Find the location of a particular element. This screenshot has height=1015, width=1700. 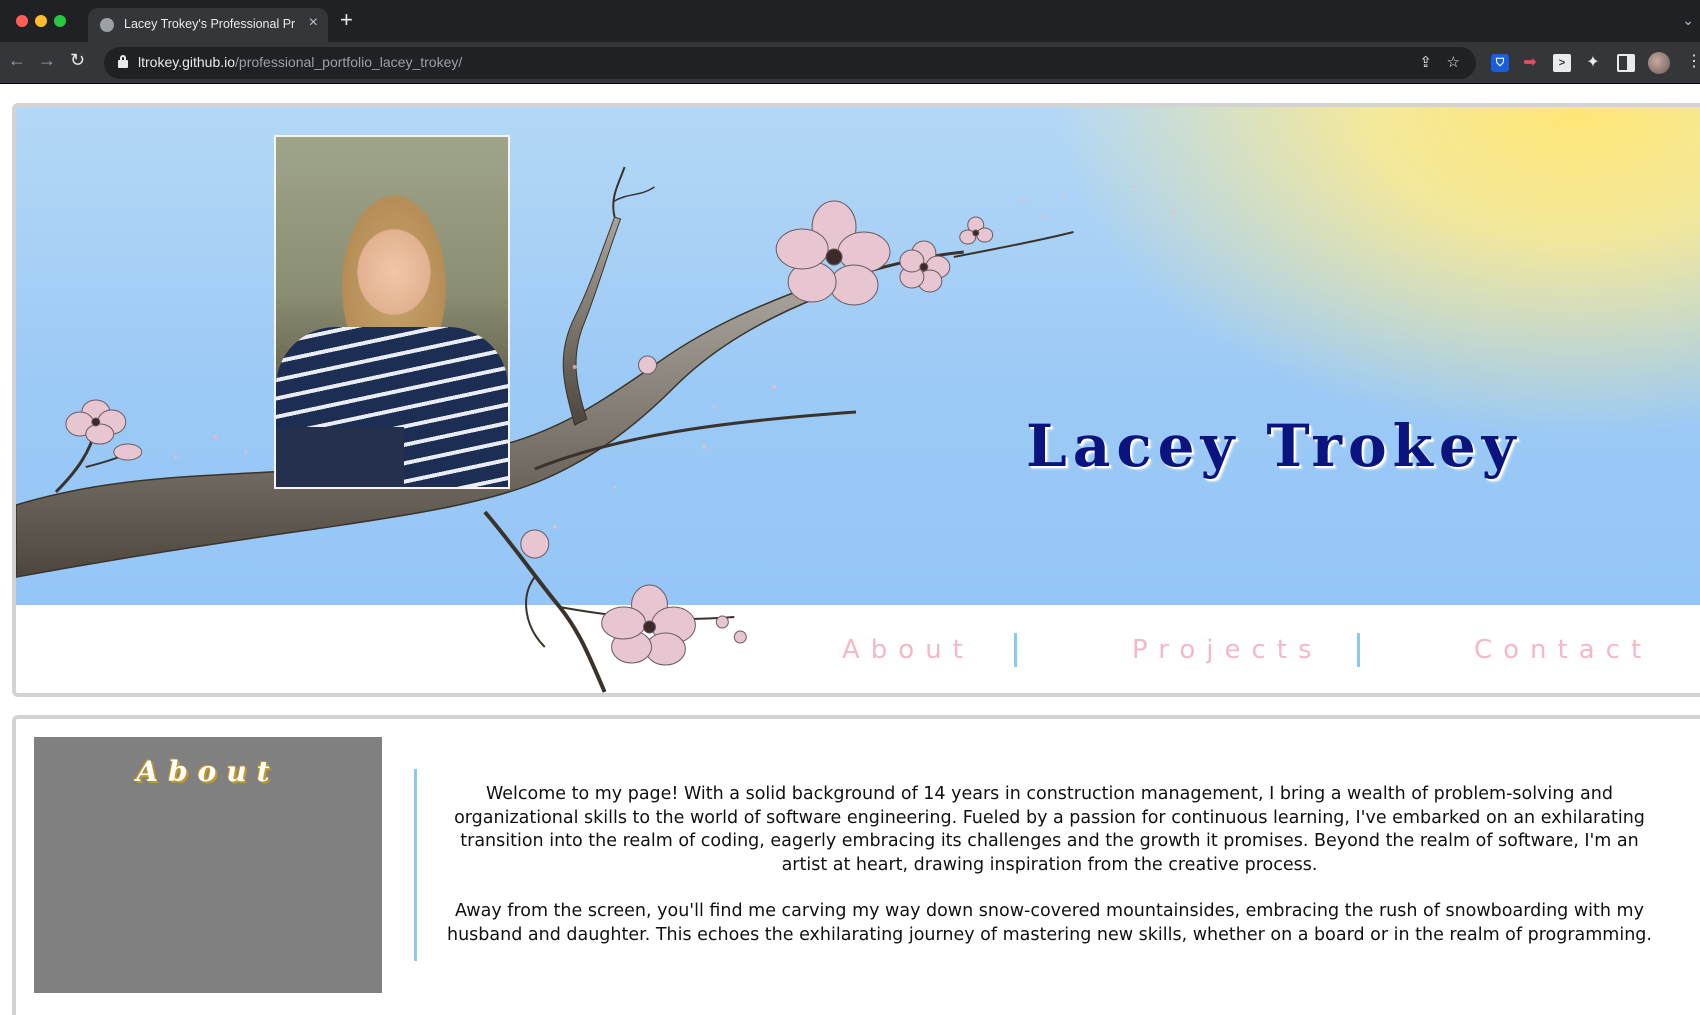

browser-tab: Lacey Trokey's Professional Pr × is located at coordinates (208, 25).